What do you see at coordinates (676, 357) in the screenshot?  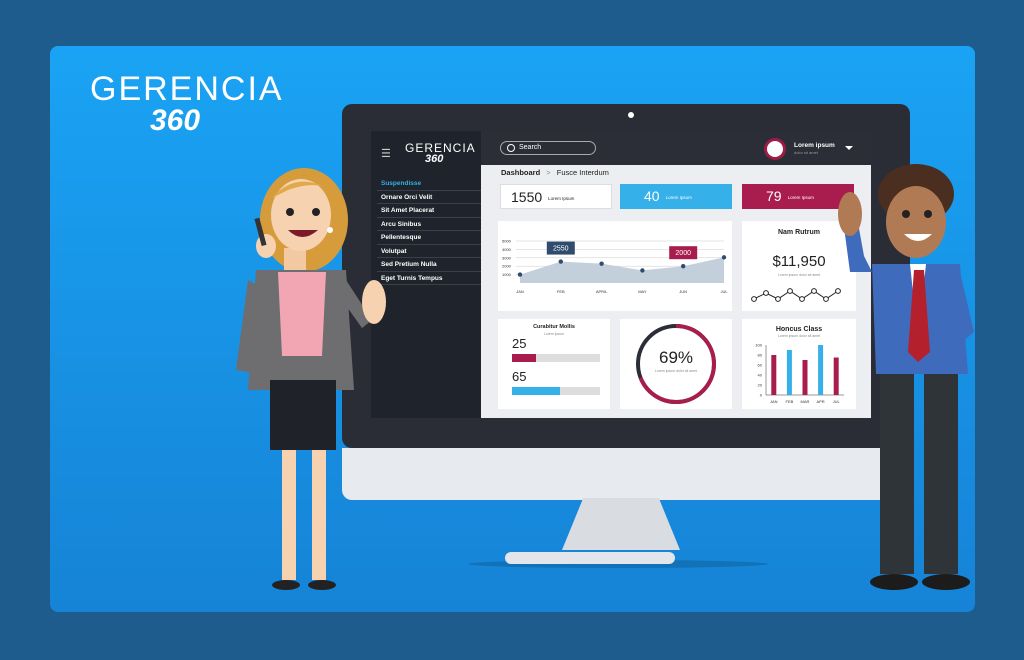 I see `gauge-value: 69%` at bounding box center [676, 357].